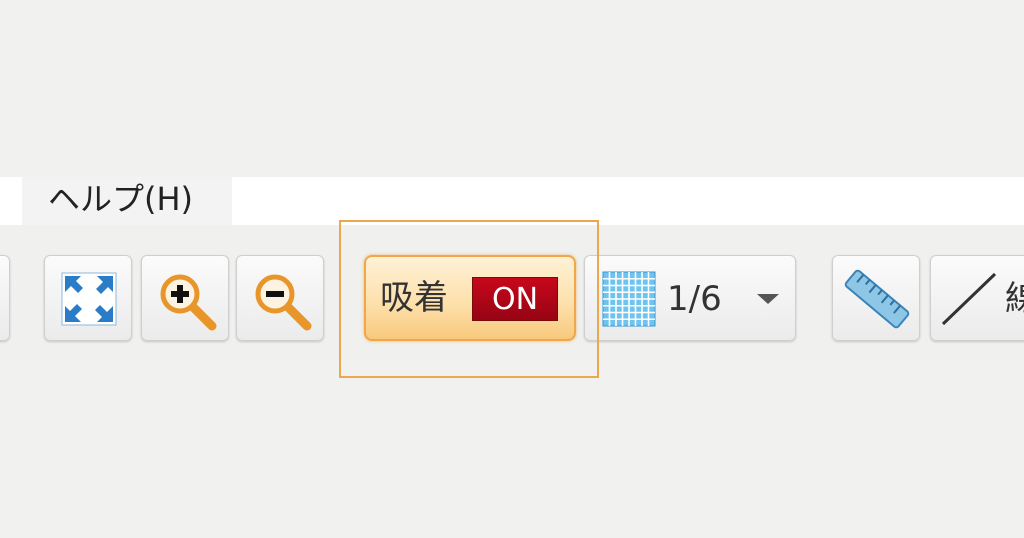 The height and width of the screenshot is (538, 1024). What do you see at coordinates (694, 299) in the screenshot?
I see `grid-size-value: 1/6` at bounding box center [694, 299].